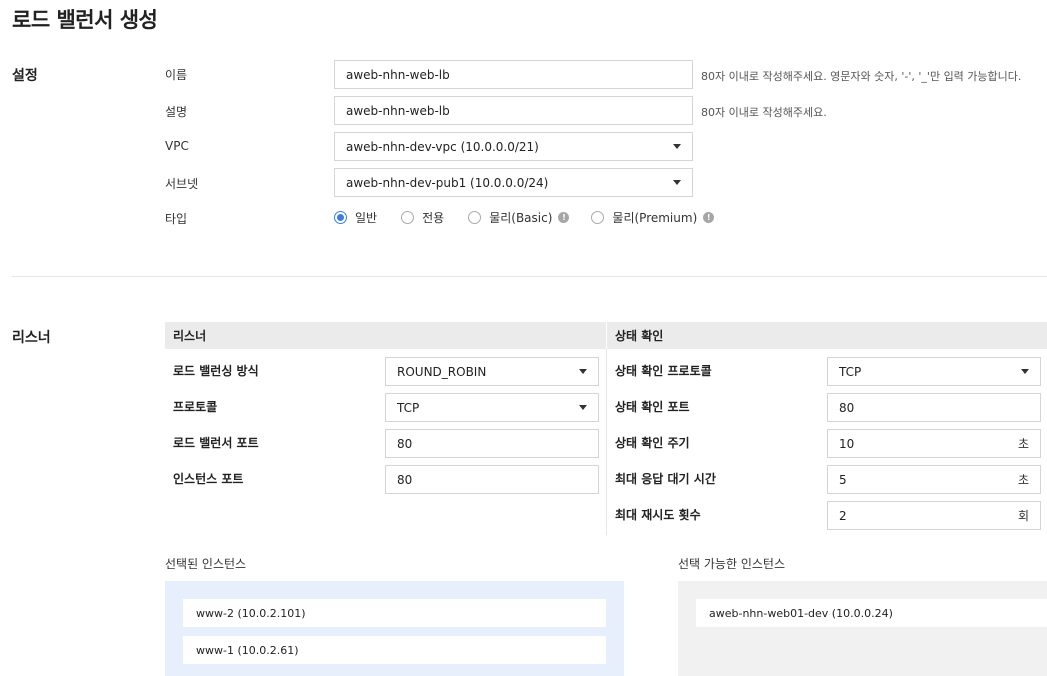 Image resolution: width=1047 pixels, height=676 pixels. I want to click on hc-retries-value: 2, so click(843, 515).